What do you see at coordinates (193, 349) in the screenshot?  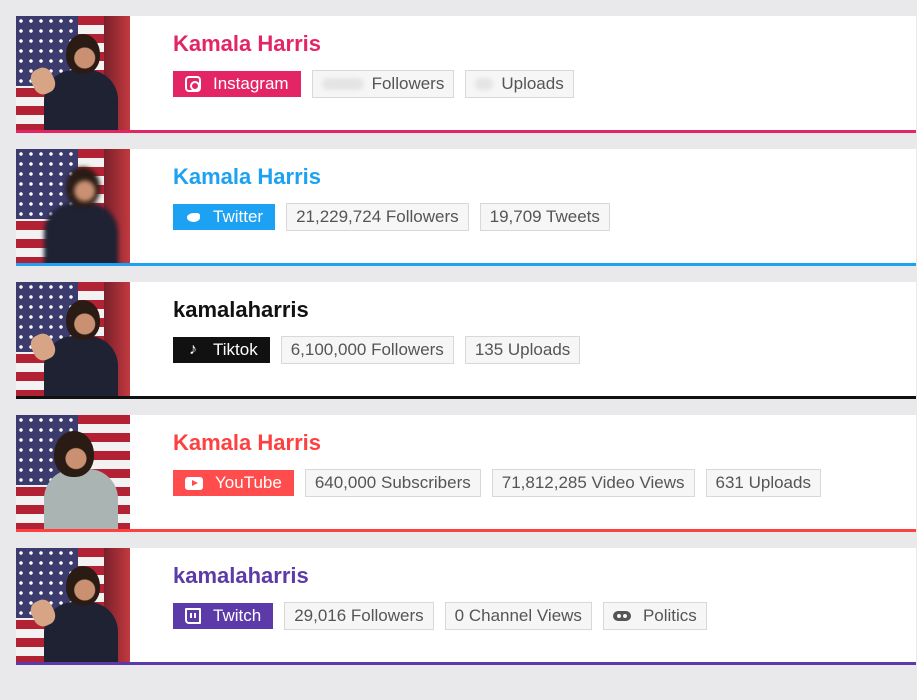 I see `tiktok-note-icon: ♪` at bounding box center [193, 349].